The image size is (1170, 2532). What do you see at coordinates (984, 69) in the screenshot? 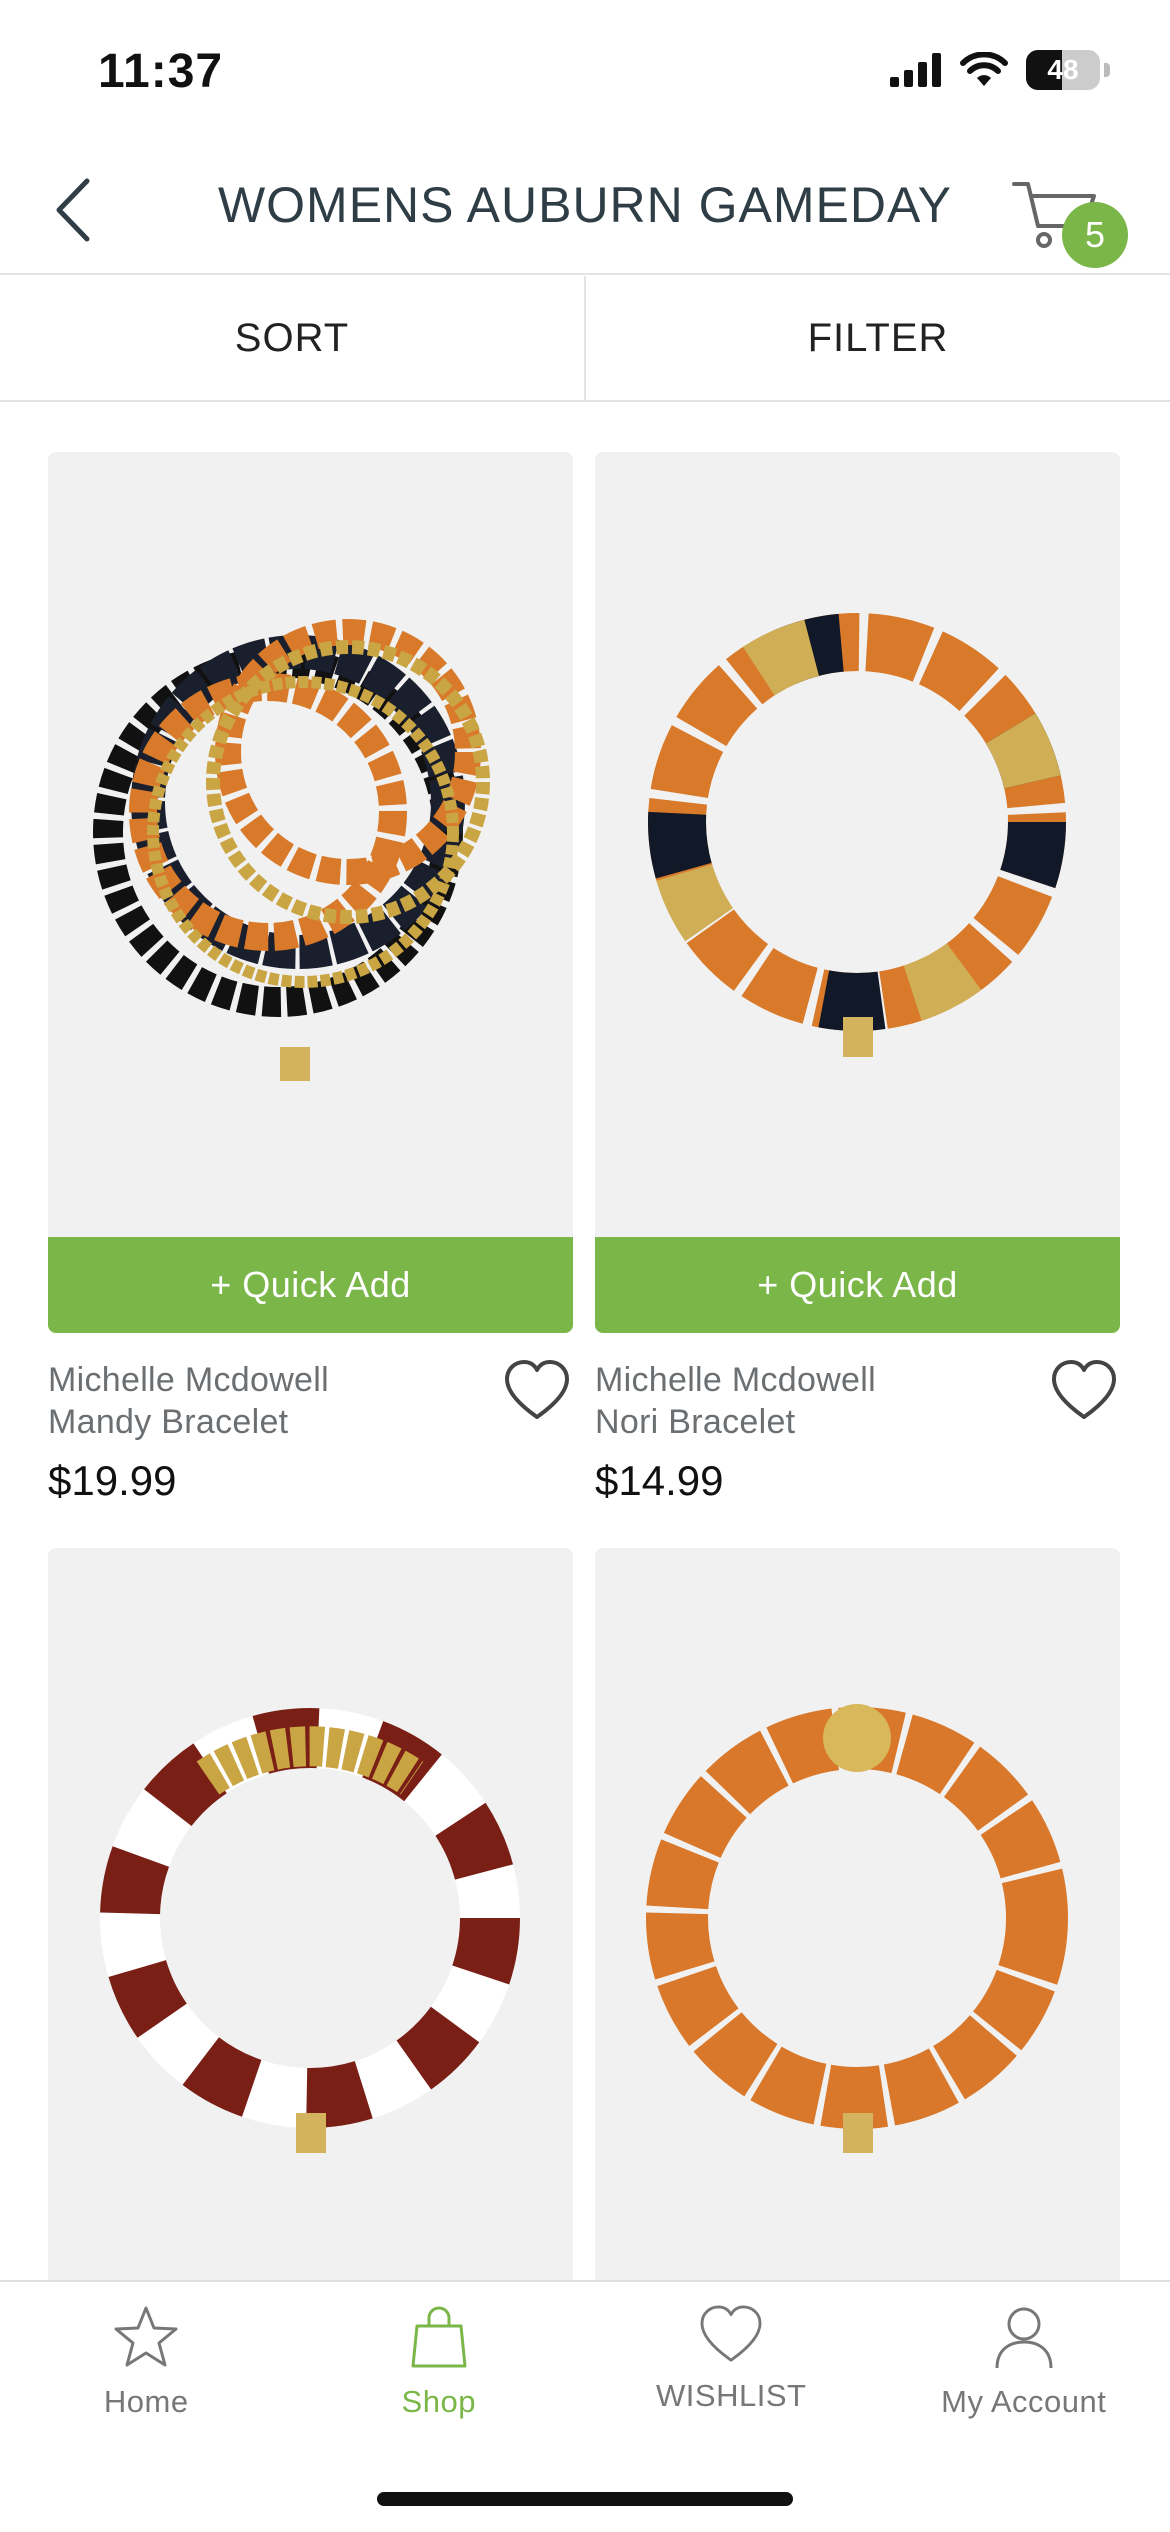
I see `wifi-icon` at bounding box center [984, 69].